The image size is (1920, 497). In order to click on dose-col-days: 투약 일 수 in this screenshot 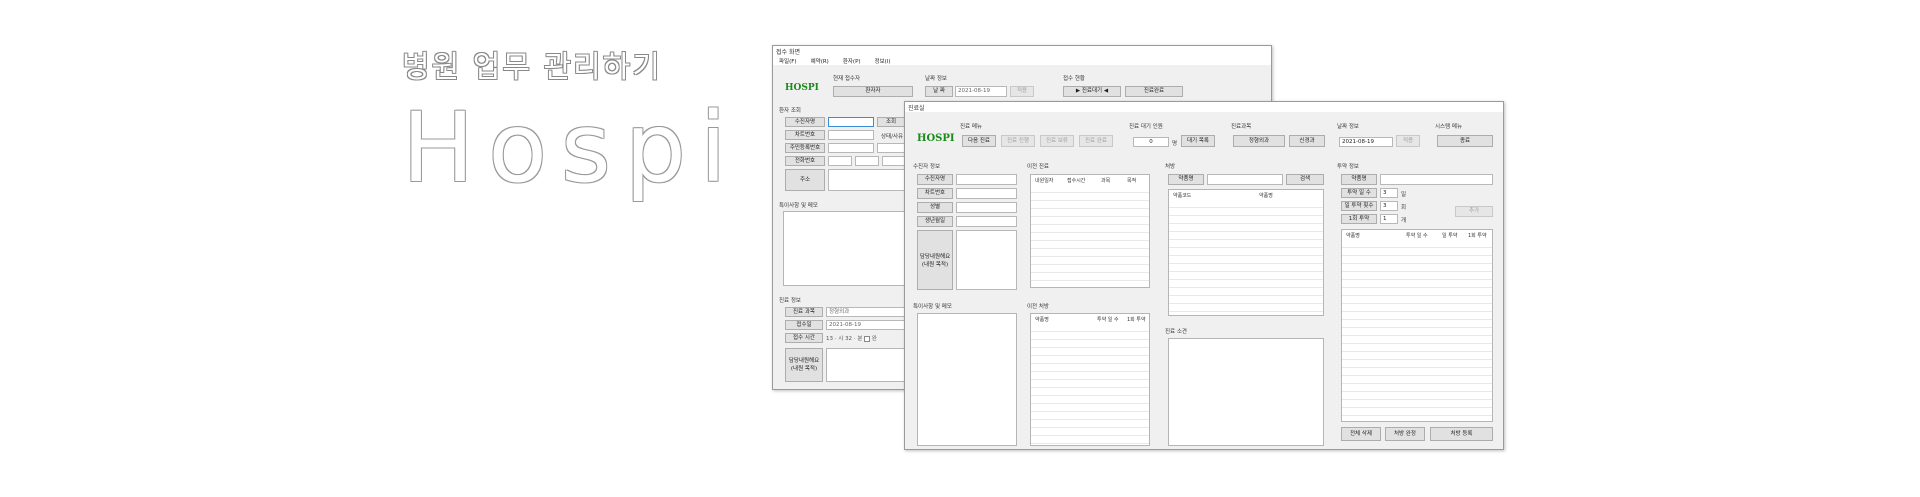, I will do `click(1417, 236)`.